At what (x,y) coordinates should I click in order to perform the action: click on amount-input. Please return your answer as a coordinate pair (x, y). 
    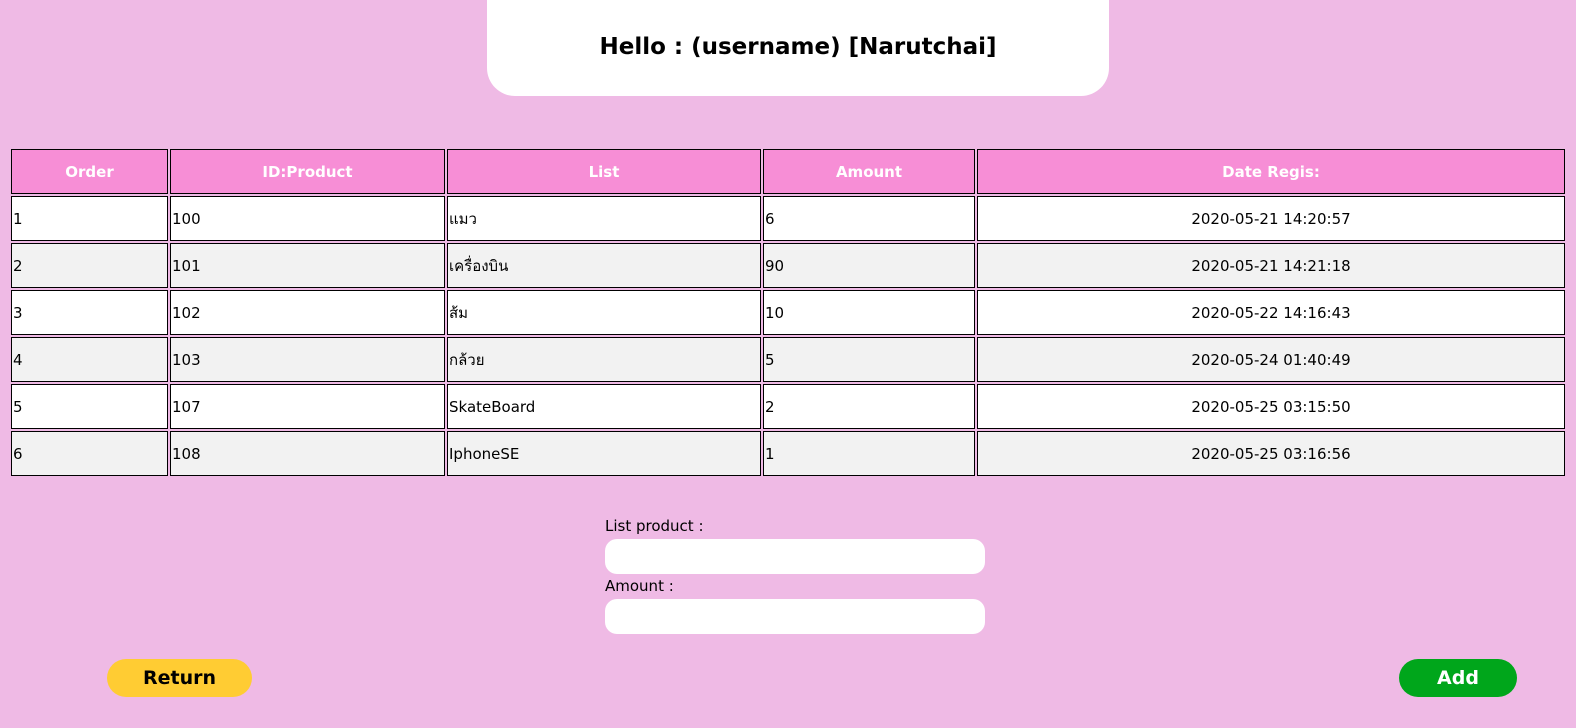
    Looking at the image, I should click on (795, 616).